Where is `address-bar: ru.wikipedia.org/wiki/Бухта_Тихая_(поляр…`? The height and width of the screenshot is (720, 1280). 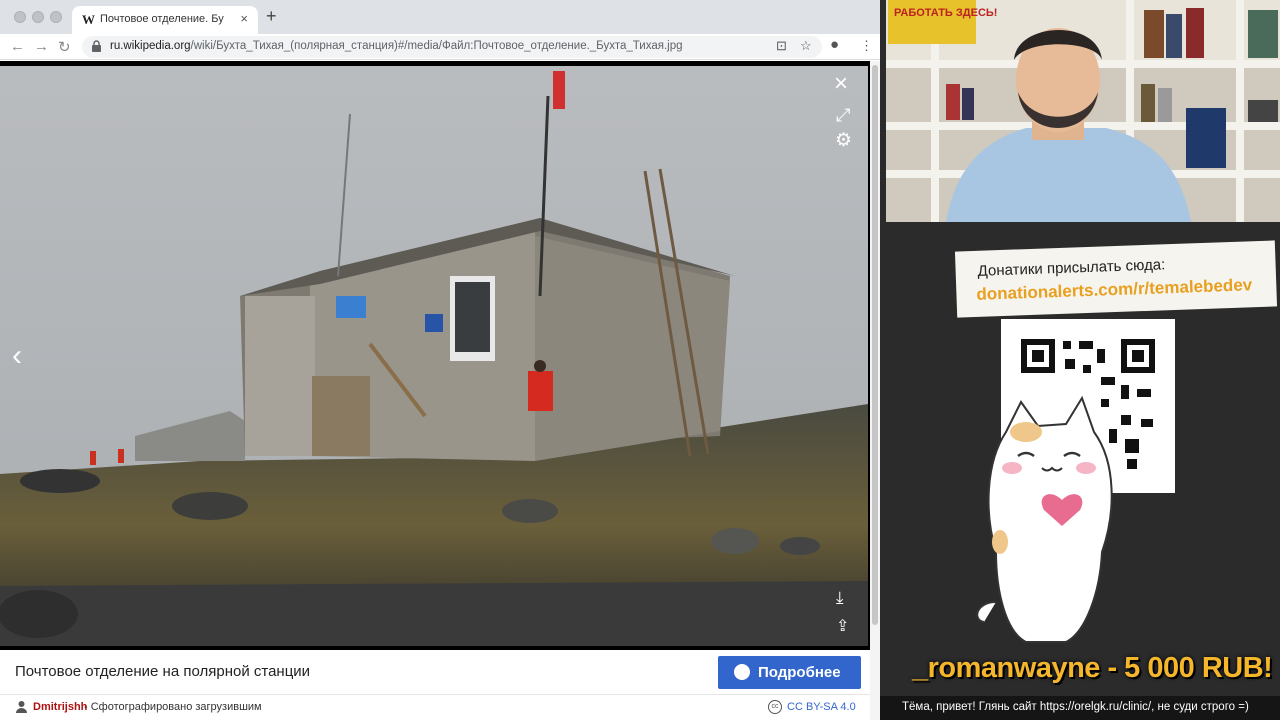
address-bar: ru.wikipedia.org/wiki/Бухта_Тихая_(поляр… is located at coordinates (452, 47).